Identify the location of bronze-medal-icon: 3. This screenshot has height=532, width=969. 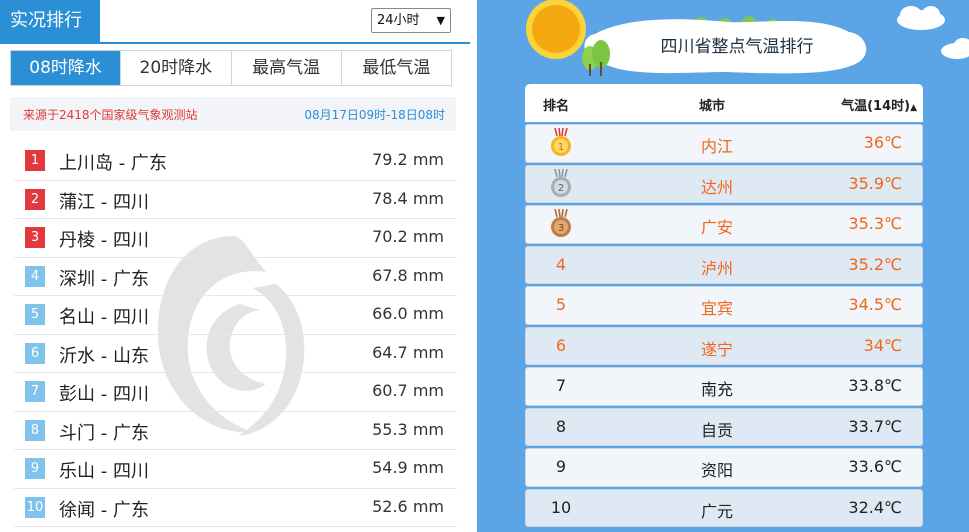
(561, 223).